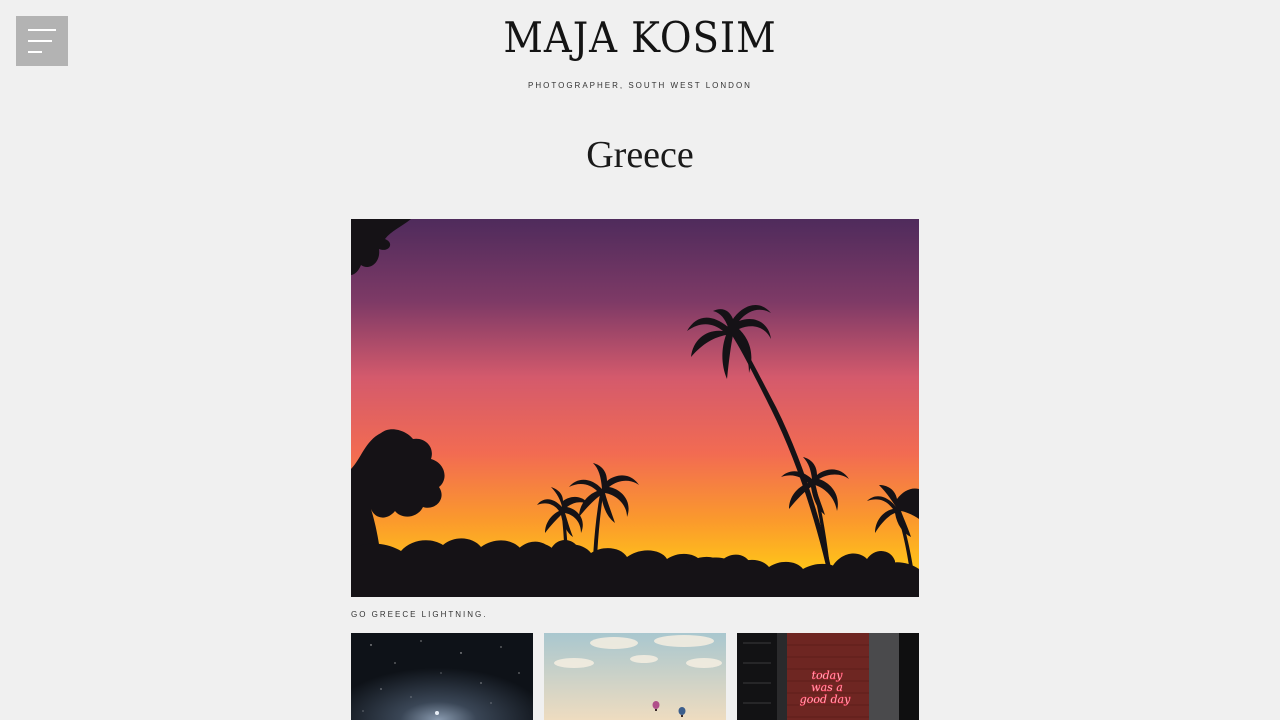 The width and height of the screenshot is (1280, 720). Describe the element at coordinates (825, 699) in the screenshot. I see `svg-text: good day` at that location.